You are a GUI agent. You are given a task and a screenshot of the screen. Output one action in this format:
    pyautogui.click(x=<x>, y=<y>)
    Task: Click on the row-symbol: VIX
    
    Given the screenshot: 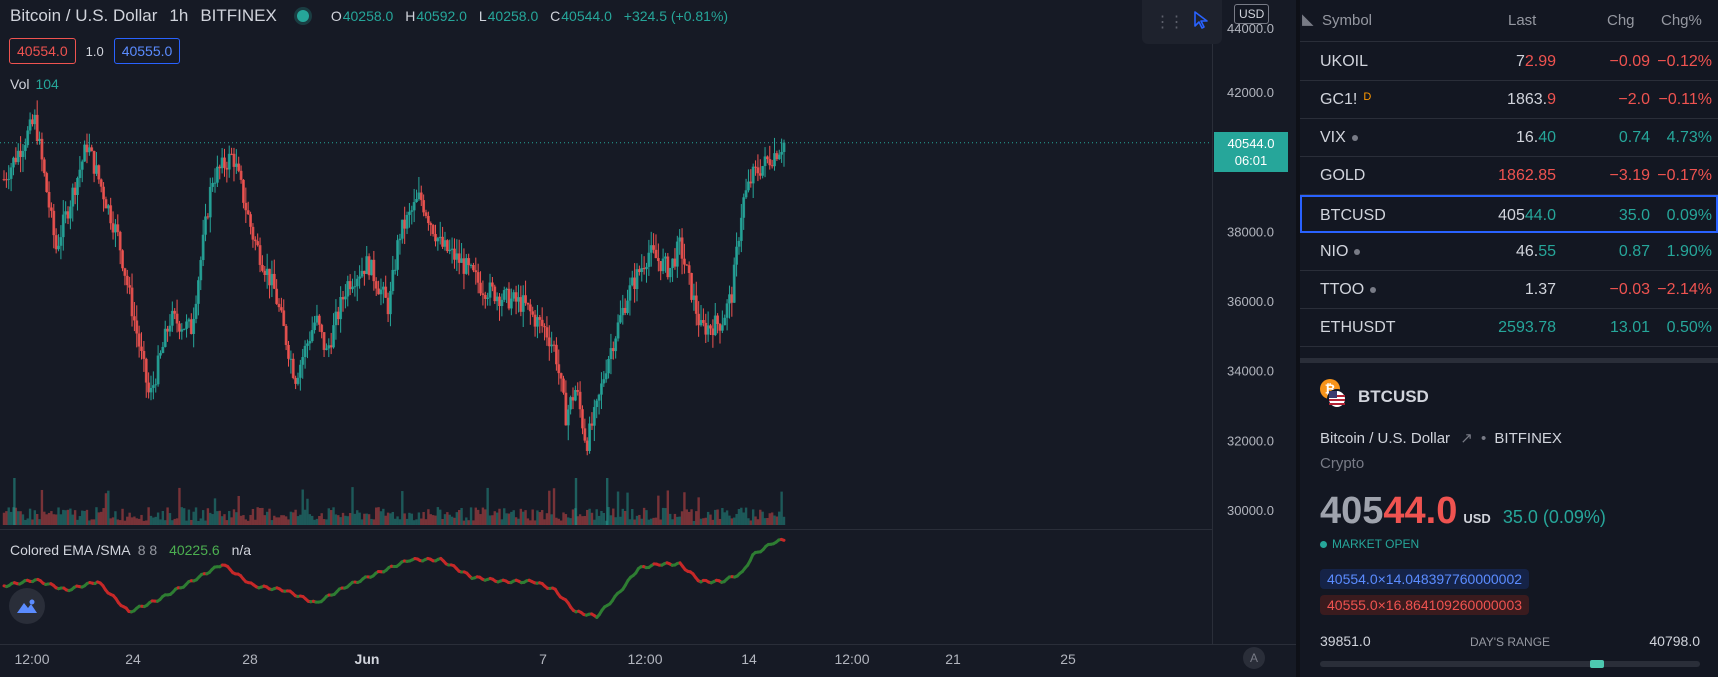 What is the action you would take?
    pyautogui.click(x=1339, y=138)
    